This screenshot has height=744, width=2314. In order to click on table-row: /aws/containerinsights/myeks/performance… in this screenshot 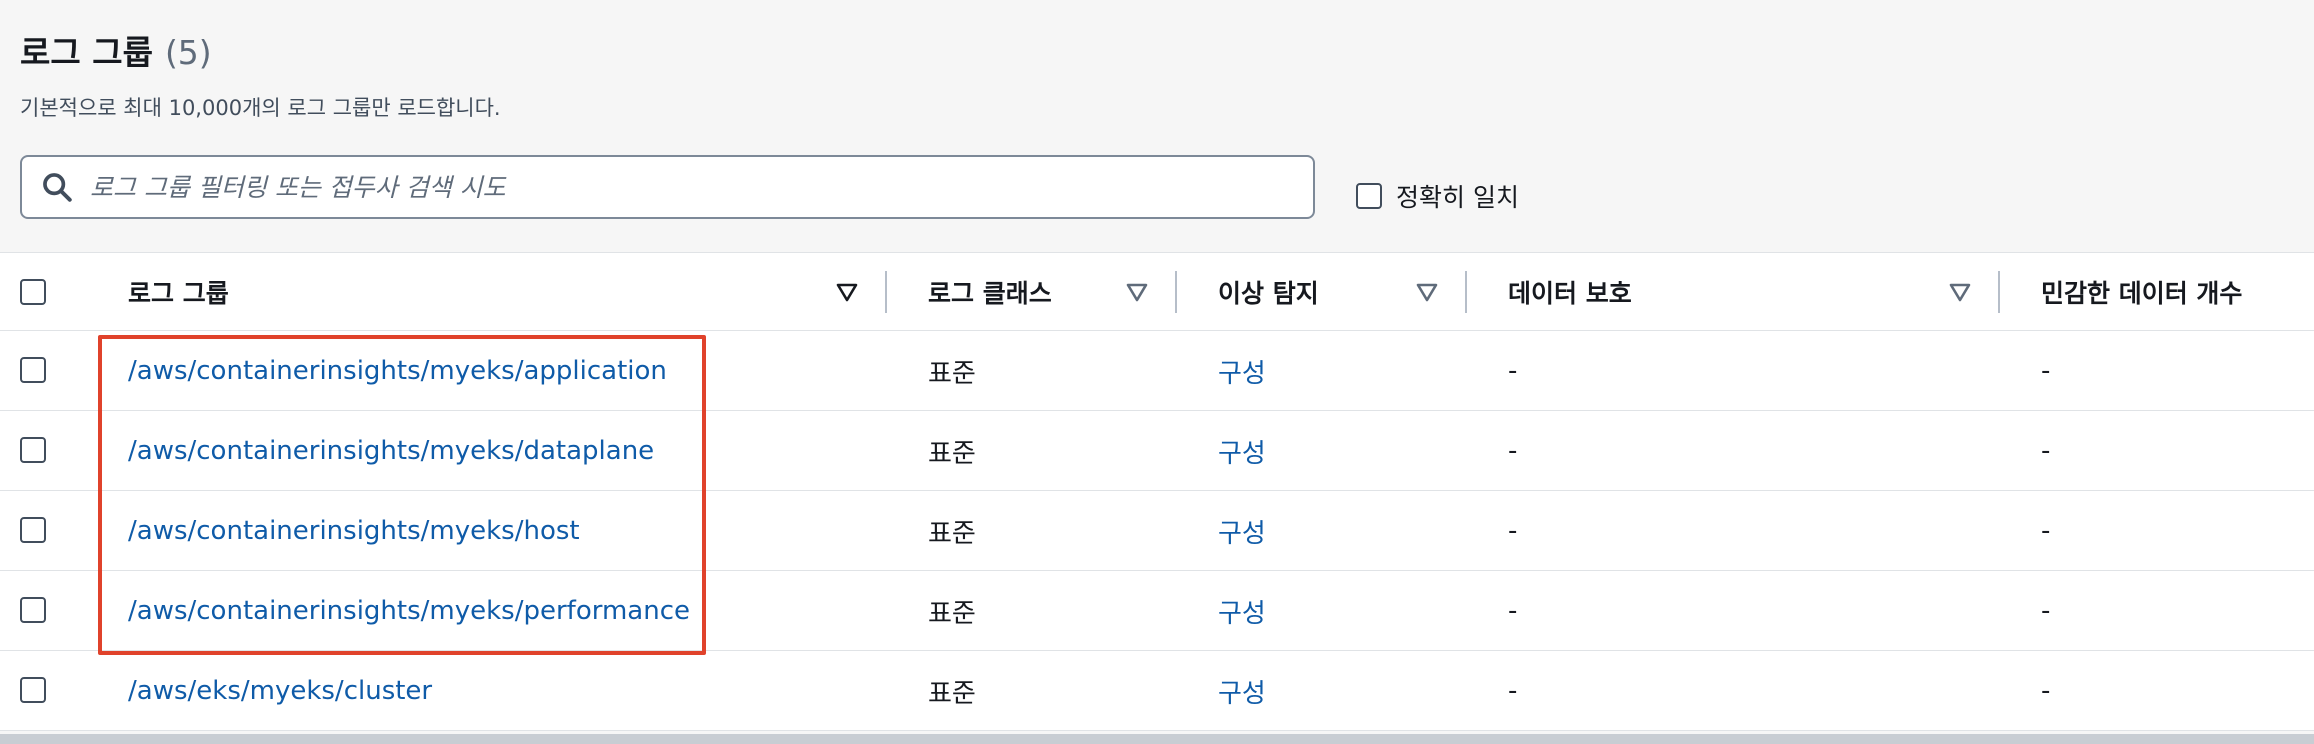, I will do `click(1157, 611)`.